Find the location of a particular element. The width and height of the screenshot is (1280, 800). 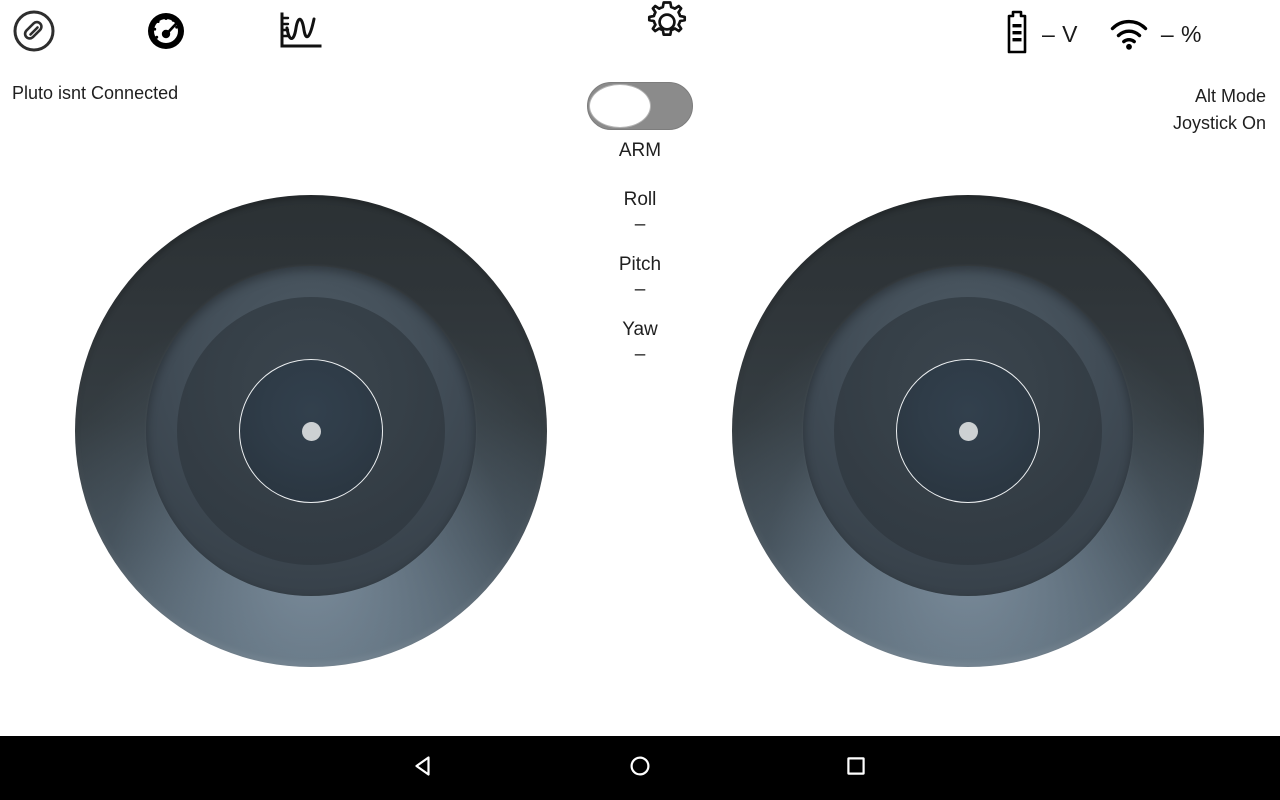

nav-home-button is located at coordinates (640, 768).